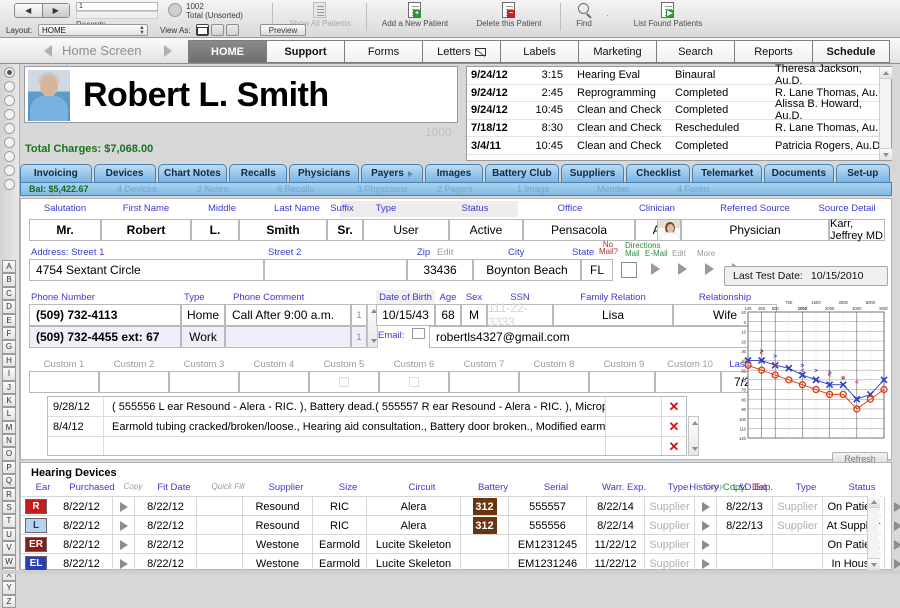  Describe the element at coordinates (655, 269) in the screenshot. I see `mail-directions-button` at that location.